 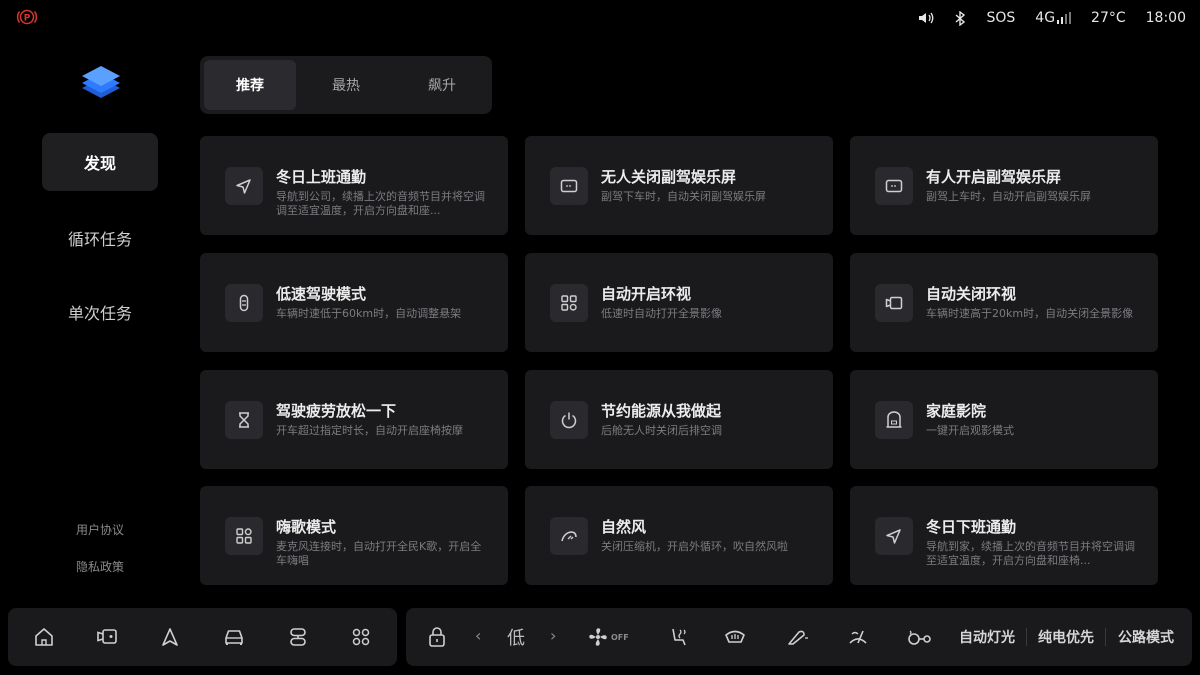 What do you see at coordinates (679, 535) in the screenshot?
I see `scene-card-natural-wind: 自然风 关闭压缩机，开启外循环，吹自然风啦` at bounding box center [679, 535].